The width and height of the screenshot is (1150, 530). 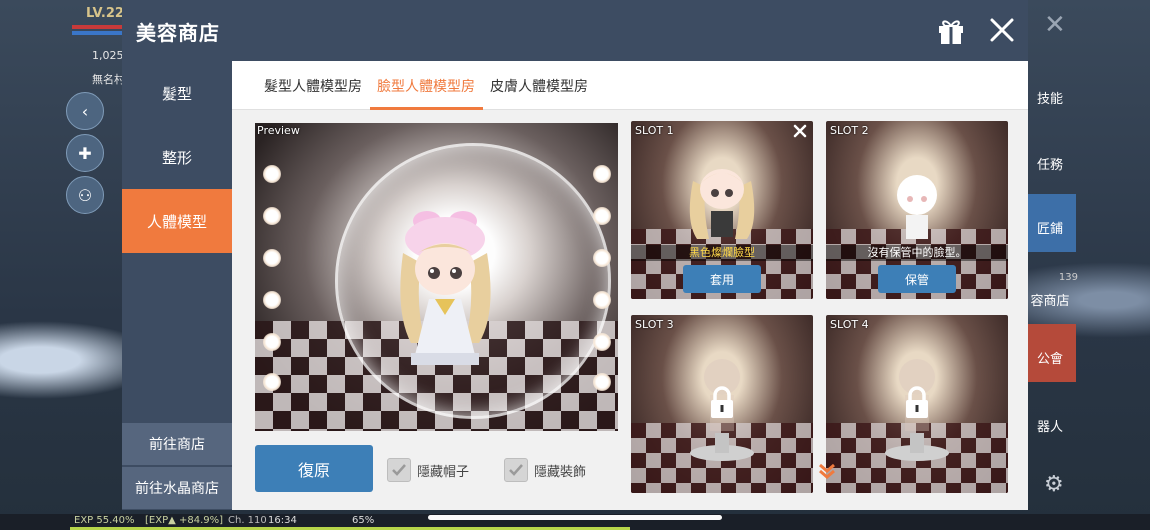 What do you see at coordinates (800, 131) in the screenshot?
I see `slot-close-icon` at bounding box center [800, 131].